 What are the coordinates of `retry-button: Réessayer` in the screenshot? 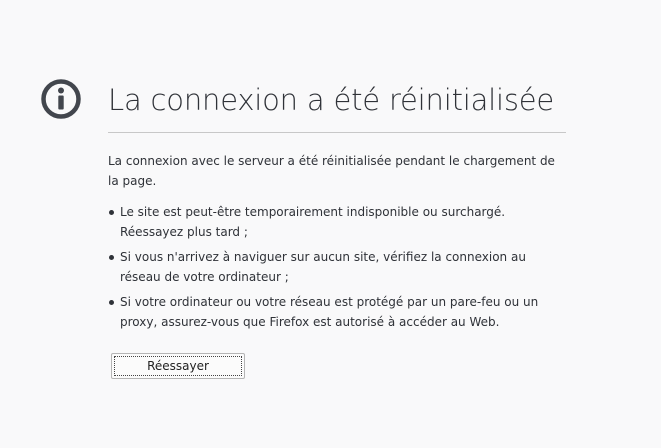 It's located at (178, 366).